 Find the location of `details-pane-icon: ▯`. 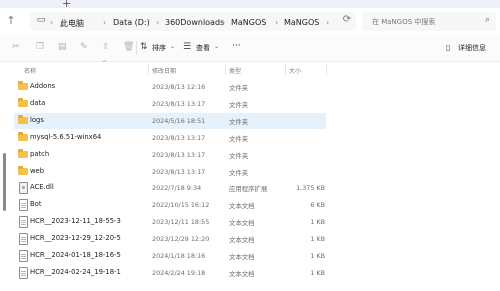

details-pane-icon: ▯ is located at coordinates (448, 47).